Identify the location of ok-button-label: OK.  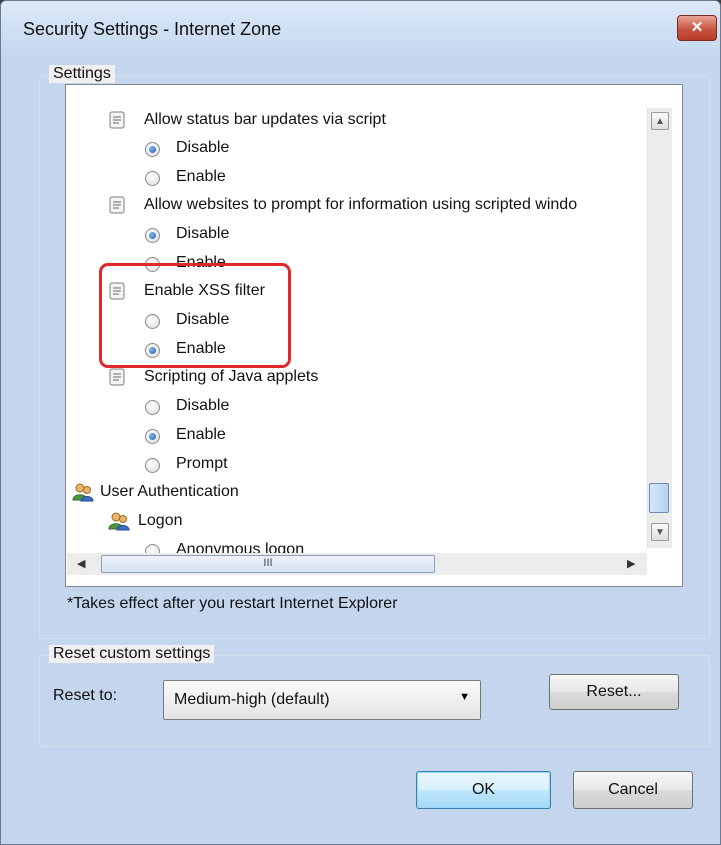
(483, 789).